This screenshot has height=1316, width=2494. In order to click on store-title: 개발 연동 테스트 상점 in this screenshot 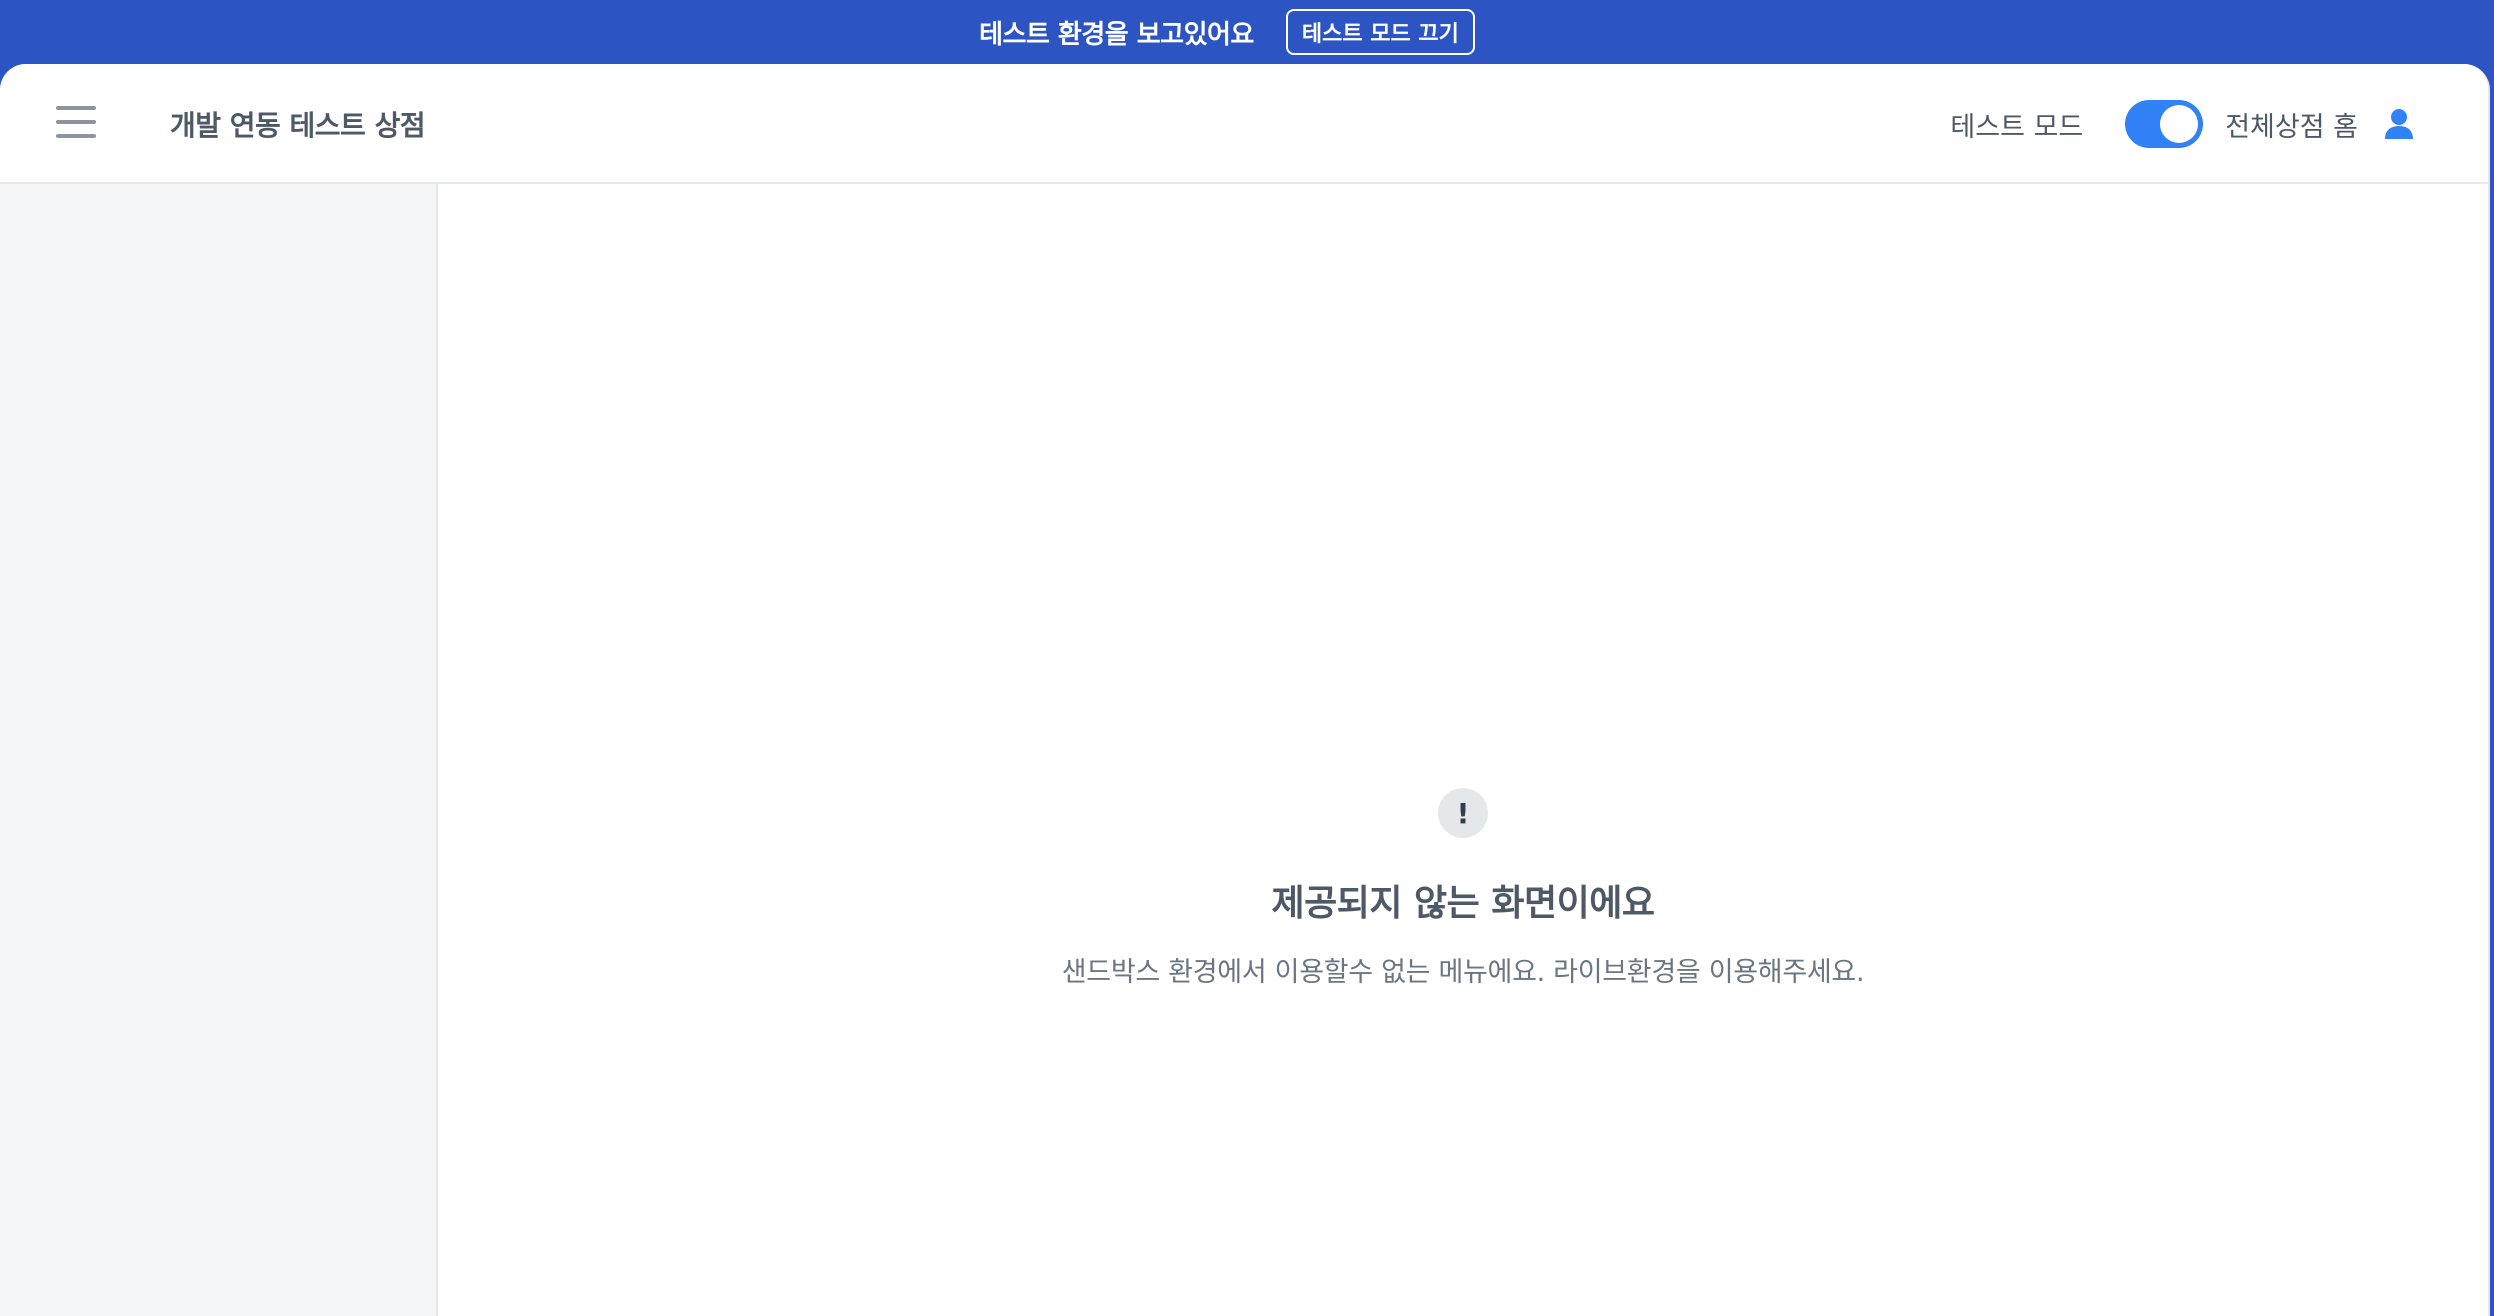, I will do `click(298, 125)`.